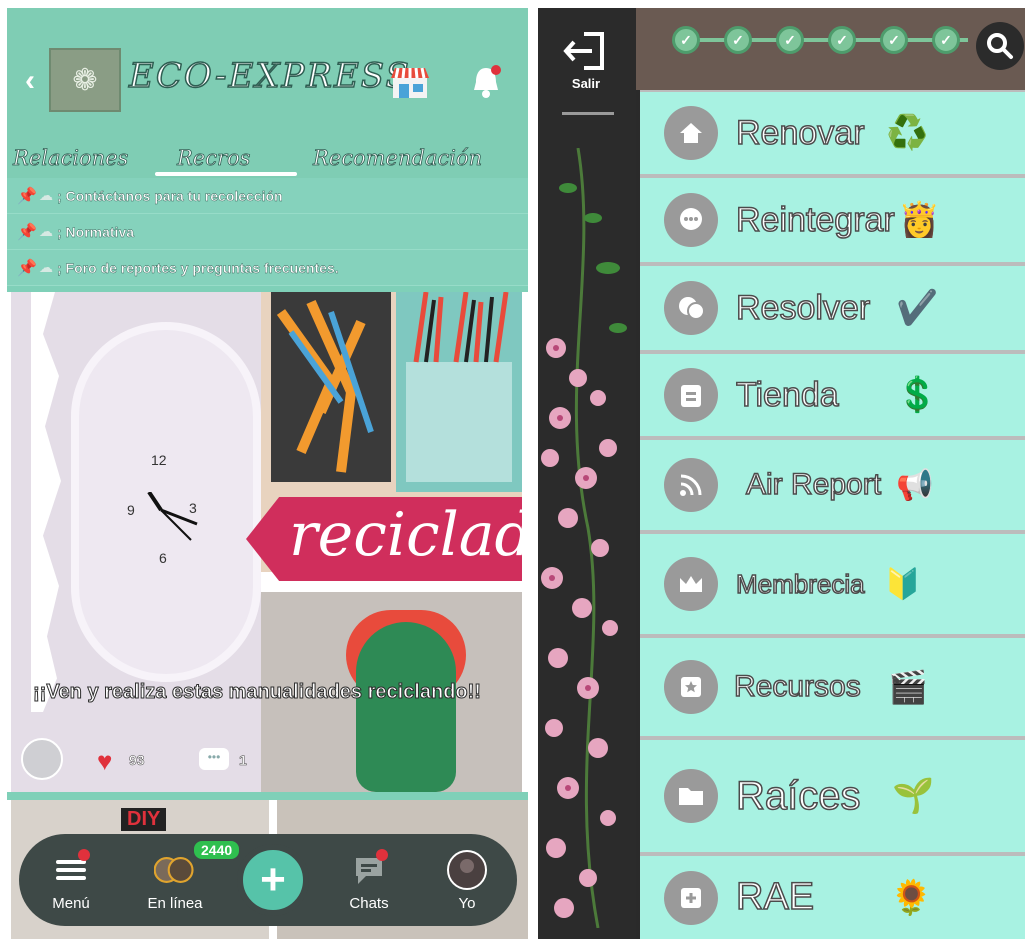 This screenshot has width=1025, height=939. I want to click on menu-item-recursos: Recursos 🎬, so click(832, 687).